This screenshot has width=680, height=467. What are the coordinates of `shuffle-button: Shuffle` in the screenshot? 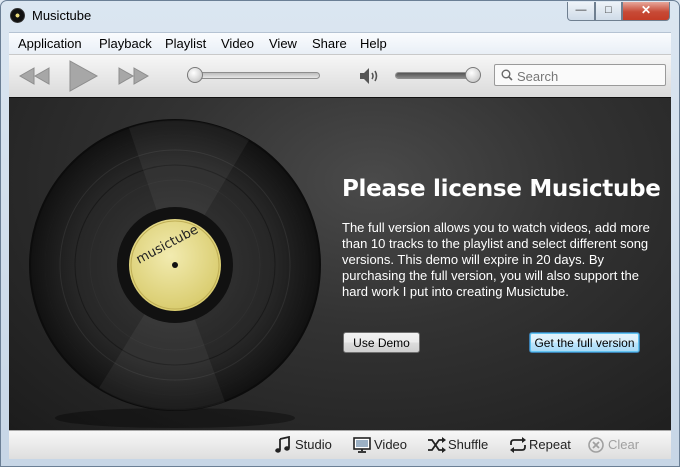 It's located at (460, 445).